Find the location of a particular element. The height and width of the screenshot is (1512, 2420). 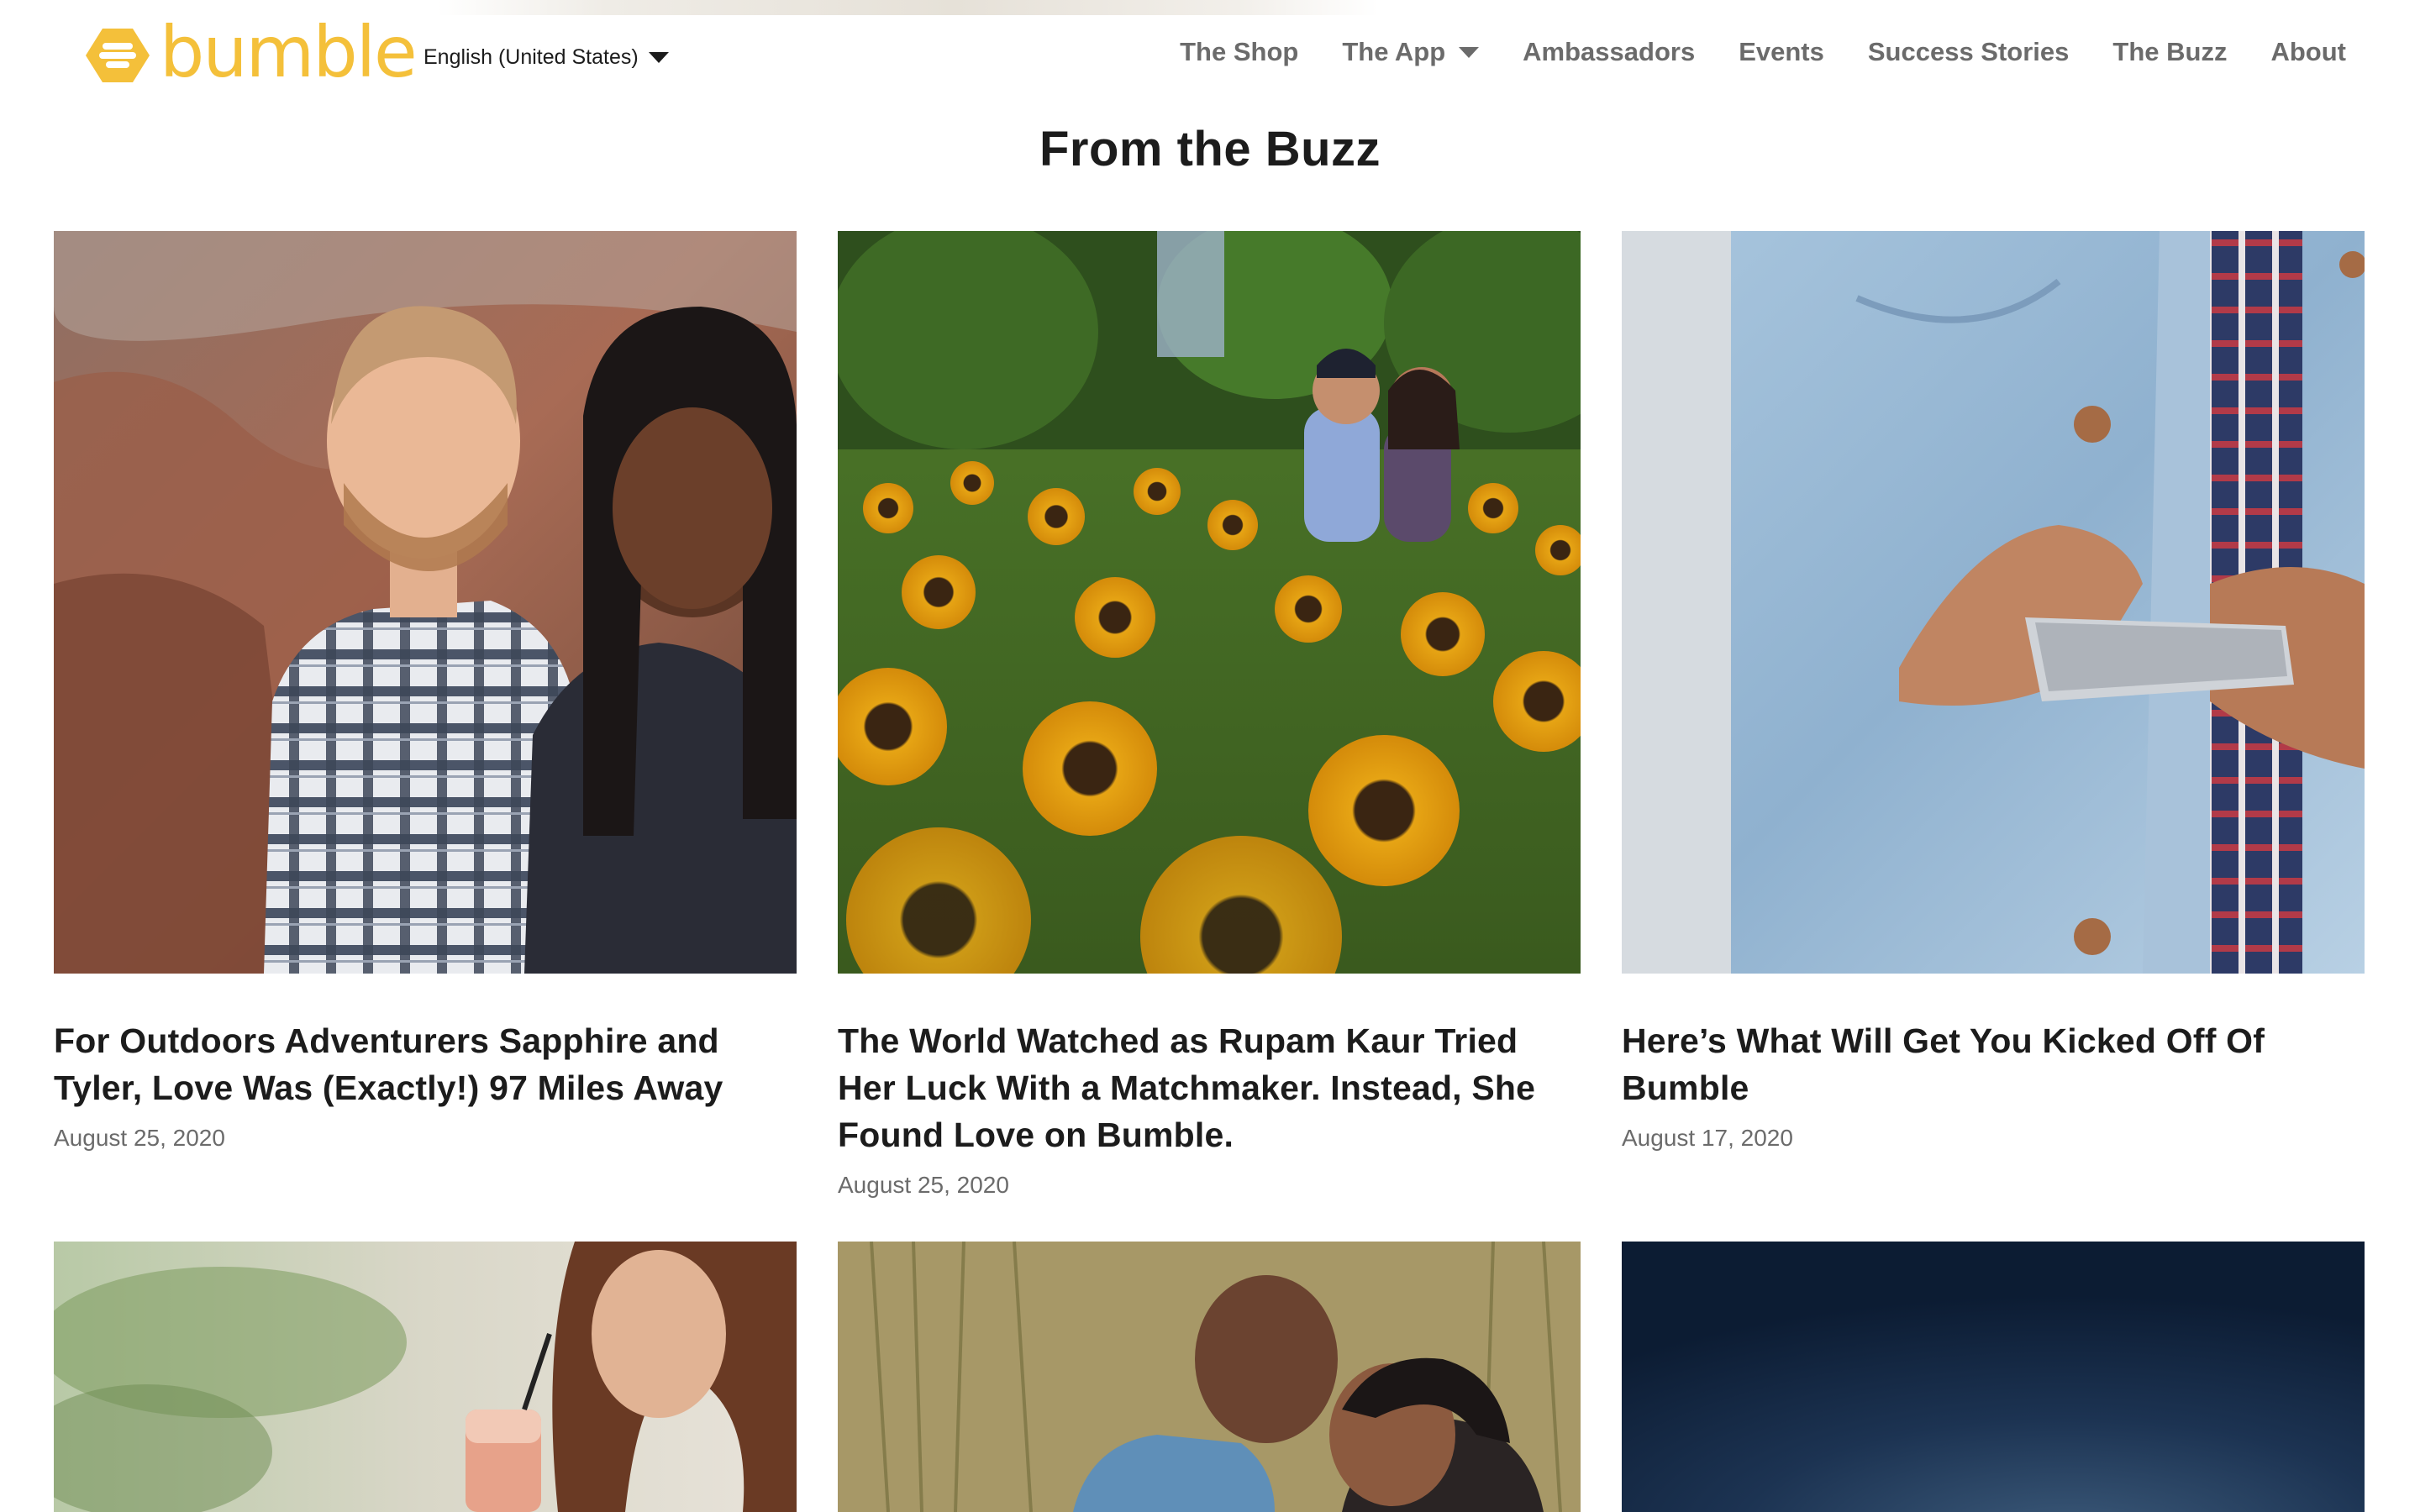

nav-item-events: Events is located at coordinates (1782, 52).